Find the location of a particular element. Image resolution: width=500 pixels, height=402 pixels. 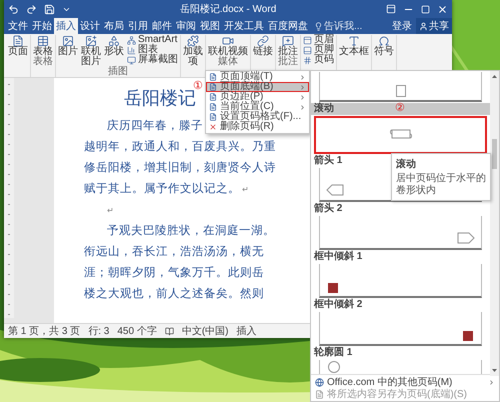

ribbon-button: 页脚 is located at coordinates (318, 50).